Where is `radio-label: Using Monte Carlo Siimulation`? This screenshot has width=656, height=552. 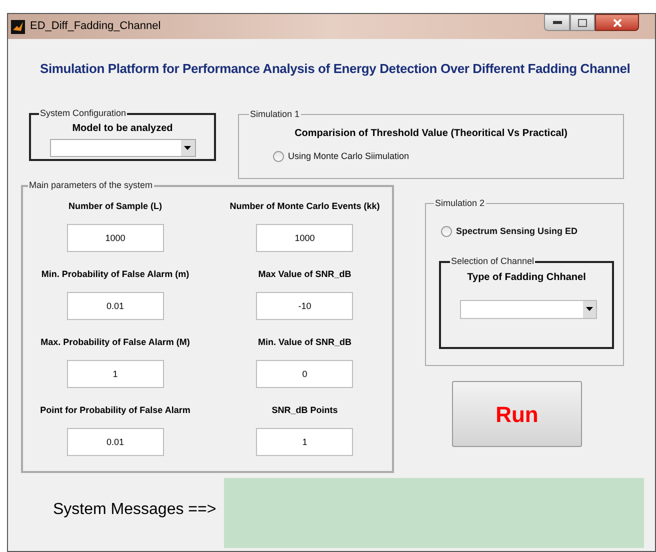
radio-label: Using Monte Carlo Siimulation is located at coordinates (349, 156).